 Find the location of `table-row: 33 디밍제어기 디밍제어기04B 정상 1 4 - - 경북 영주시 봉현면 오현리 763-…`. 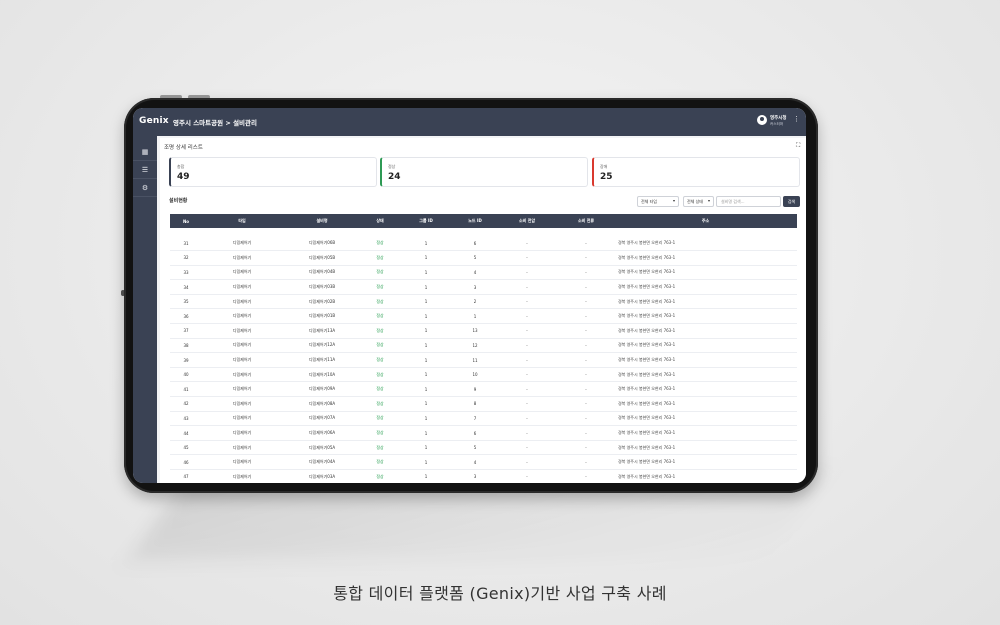

table-row: 33 디밍제어기 디밍제어기04B 정상 1 4 - - 경북 영주시 봉현면 오현리 763-… is located at coordinates (483, 272).